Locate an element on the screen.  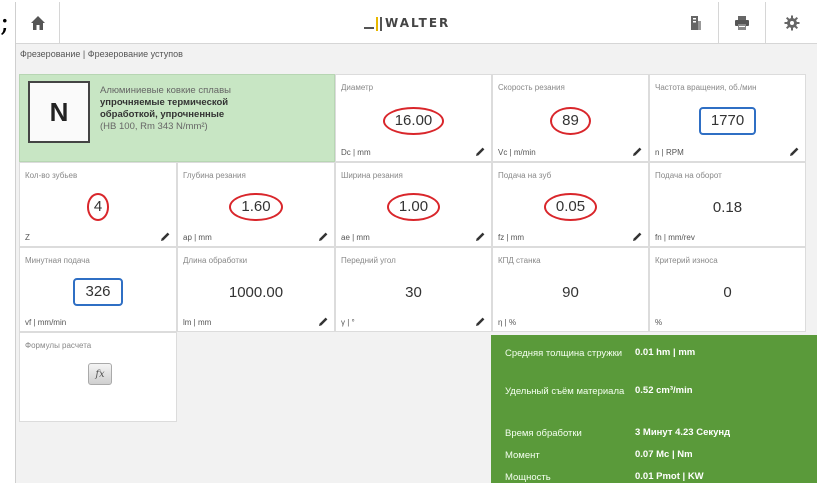
param-value-feed-per-minute: 326 is located at coordinates (98, 292).